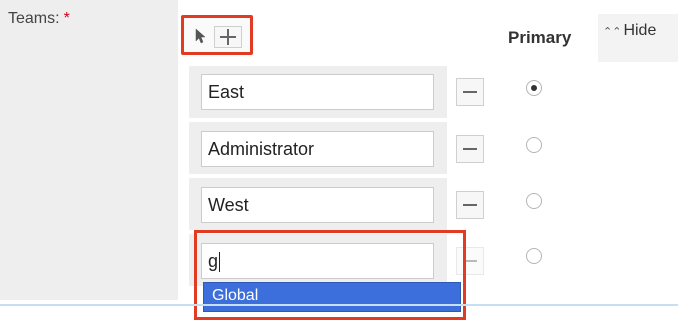  I want to click on teams-label: Teams: *, so click(39, 19).